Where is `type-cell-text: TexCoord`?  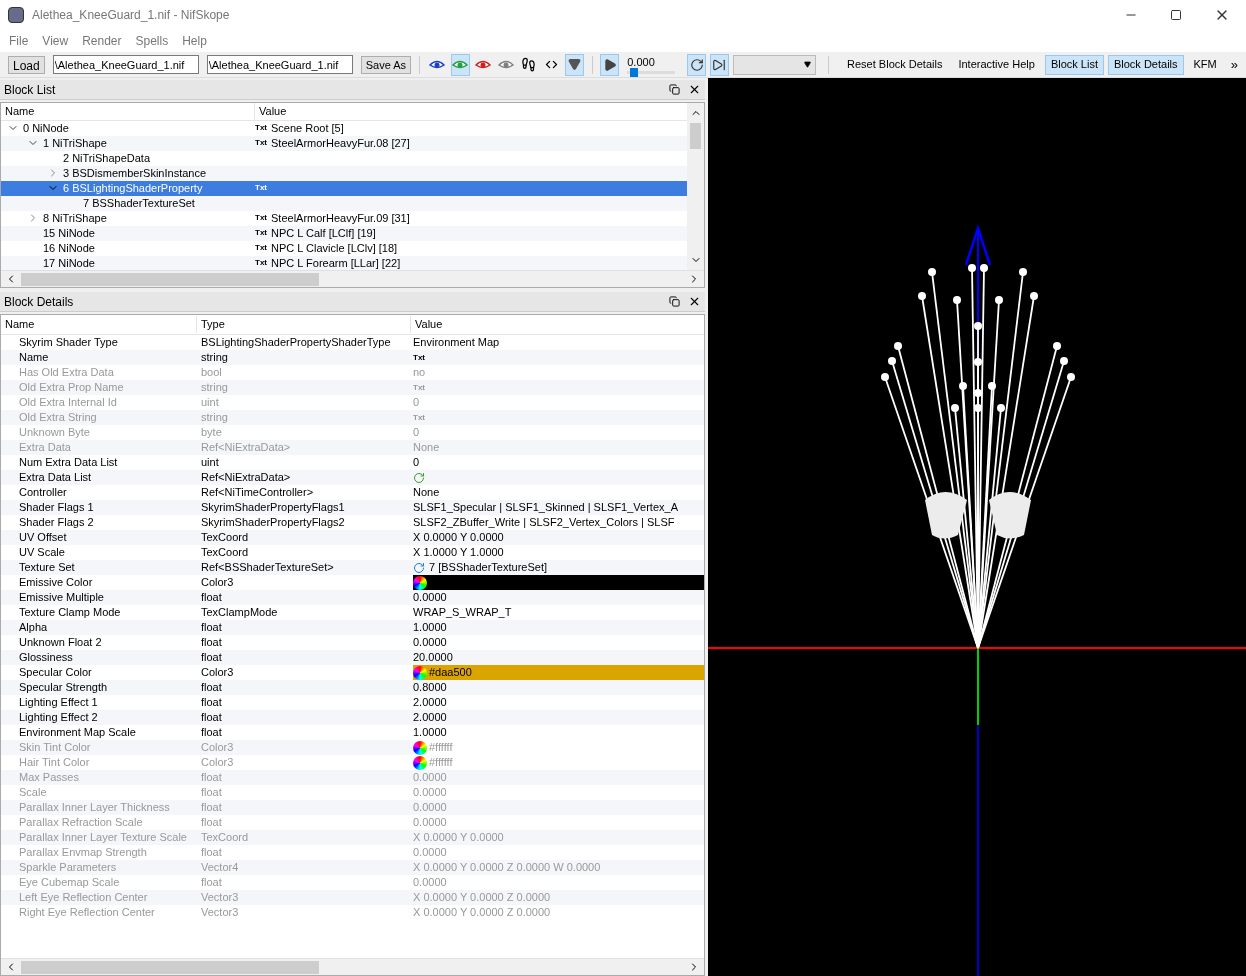 type-cell-text: TexCoord is located at coordinates (225, 553).